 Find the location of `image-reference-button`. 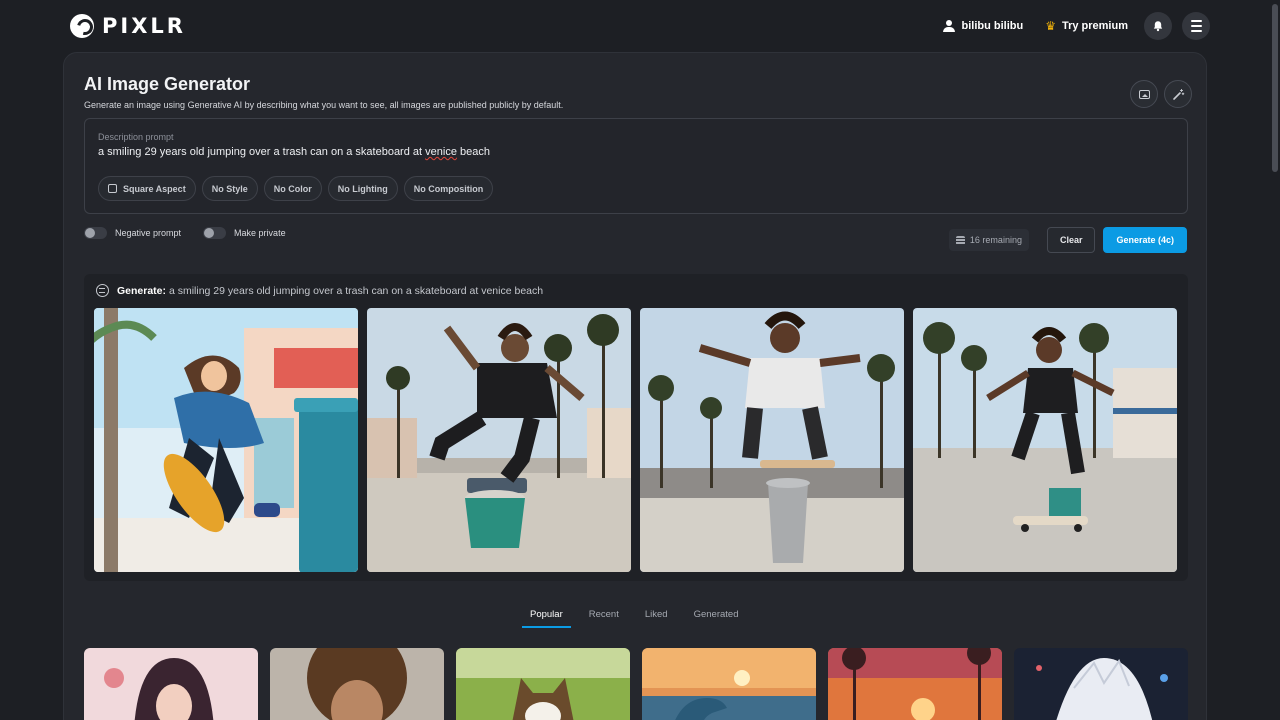

image-reference-button is located at coordinates (1144, 94).